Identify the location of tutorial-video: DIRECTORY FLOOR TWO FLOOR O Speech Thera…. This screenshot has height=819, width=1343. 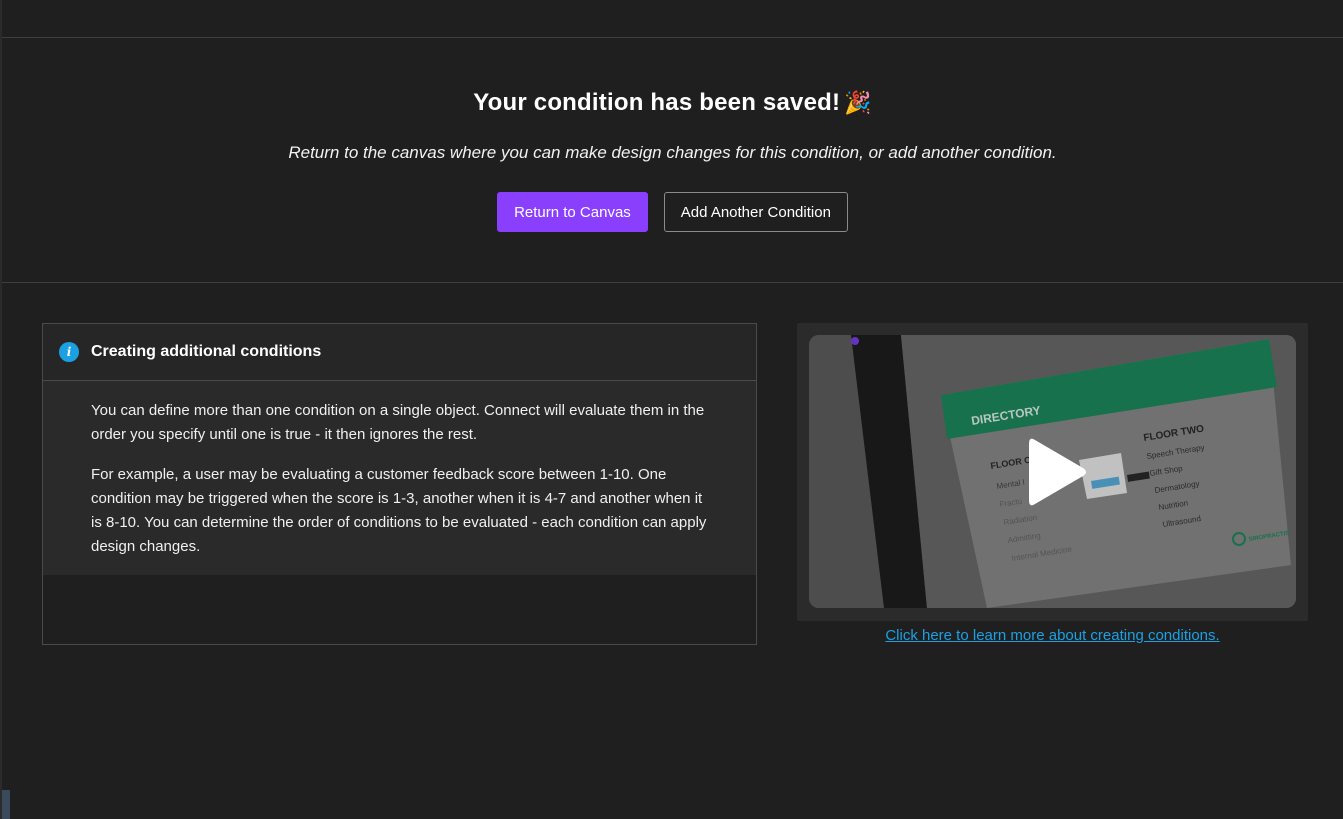
(1052, 483).